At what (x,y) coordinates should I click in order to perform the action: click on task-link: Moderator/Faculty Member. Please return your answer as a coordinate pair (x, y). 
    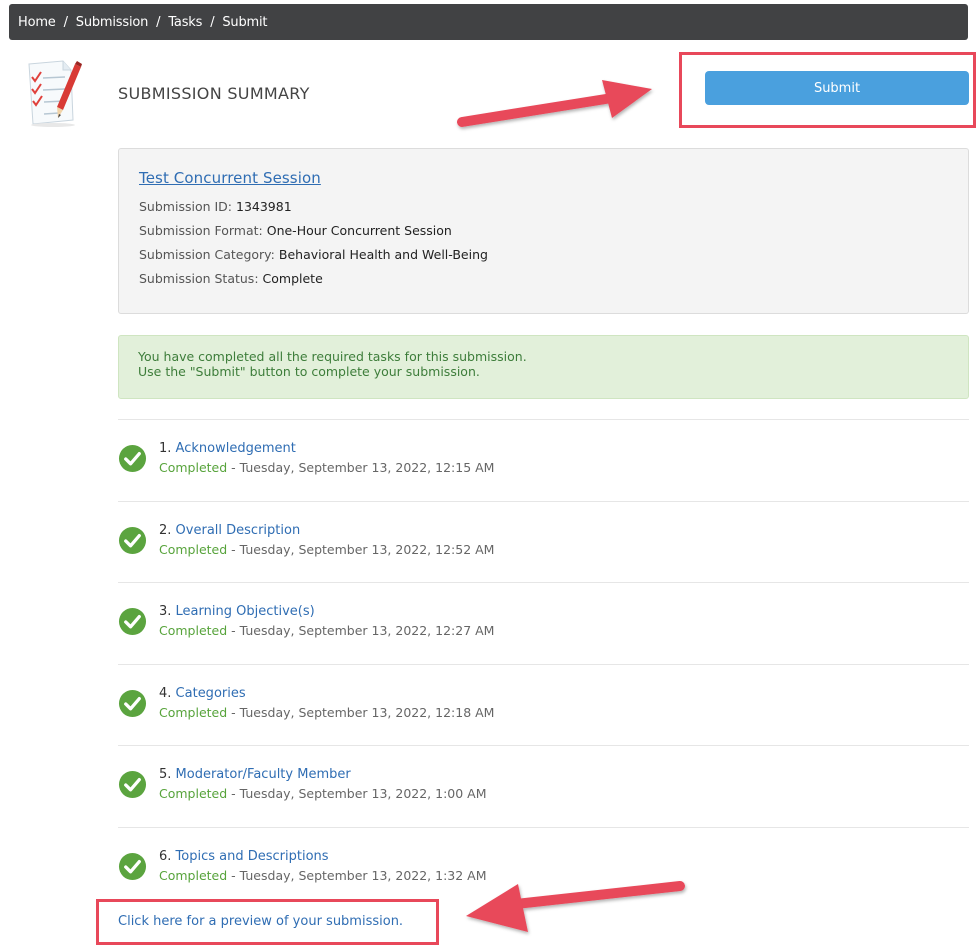
    Looking at the image, I should click on (263, 774).